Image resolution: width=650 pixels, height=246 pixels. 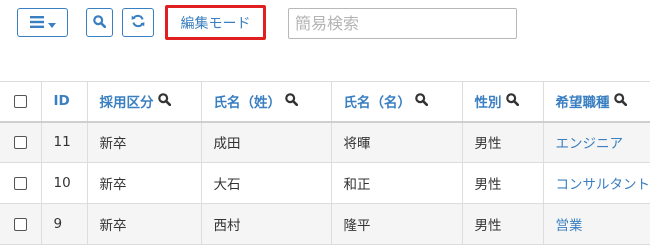 I want to click on column-header-last-name: 氏名（姓）, so click(x=266, y=102).